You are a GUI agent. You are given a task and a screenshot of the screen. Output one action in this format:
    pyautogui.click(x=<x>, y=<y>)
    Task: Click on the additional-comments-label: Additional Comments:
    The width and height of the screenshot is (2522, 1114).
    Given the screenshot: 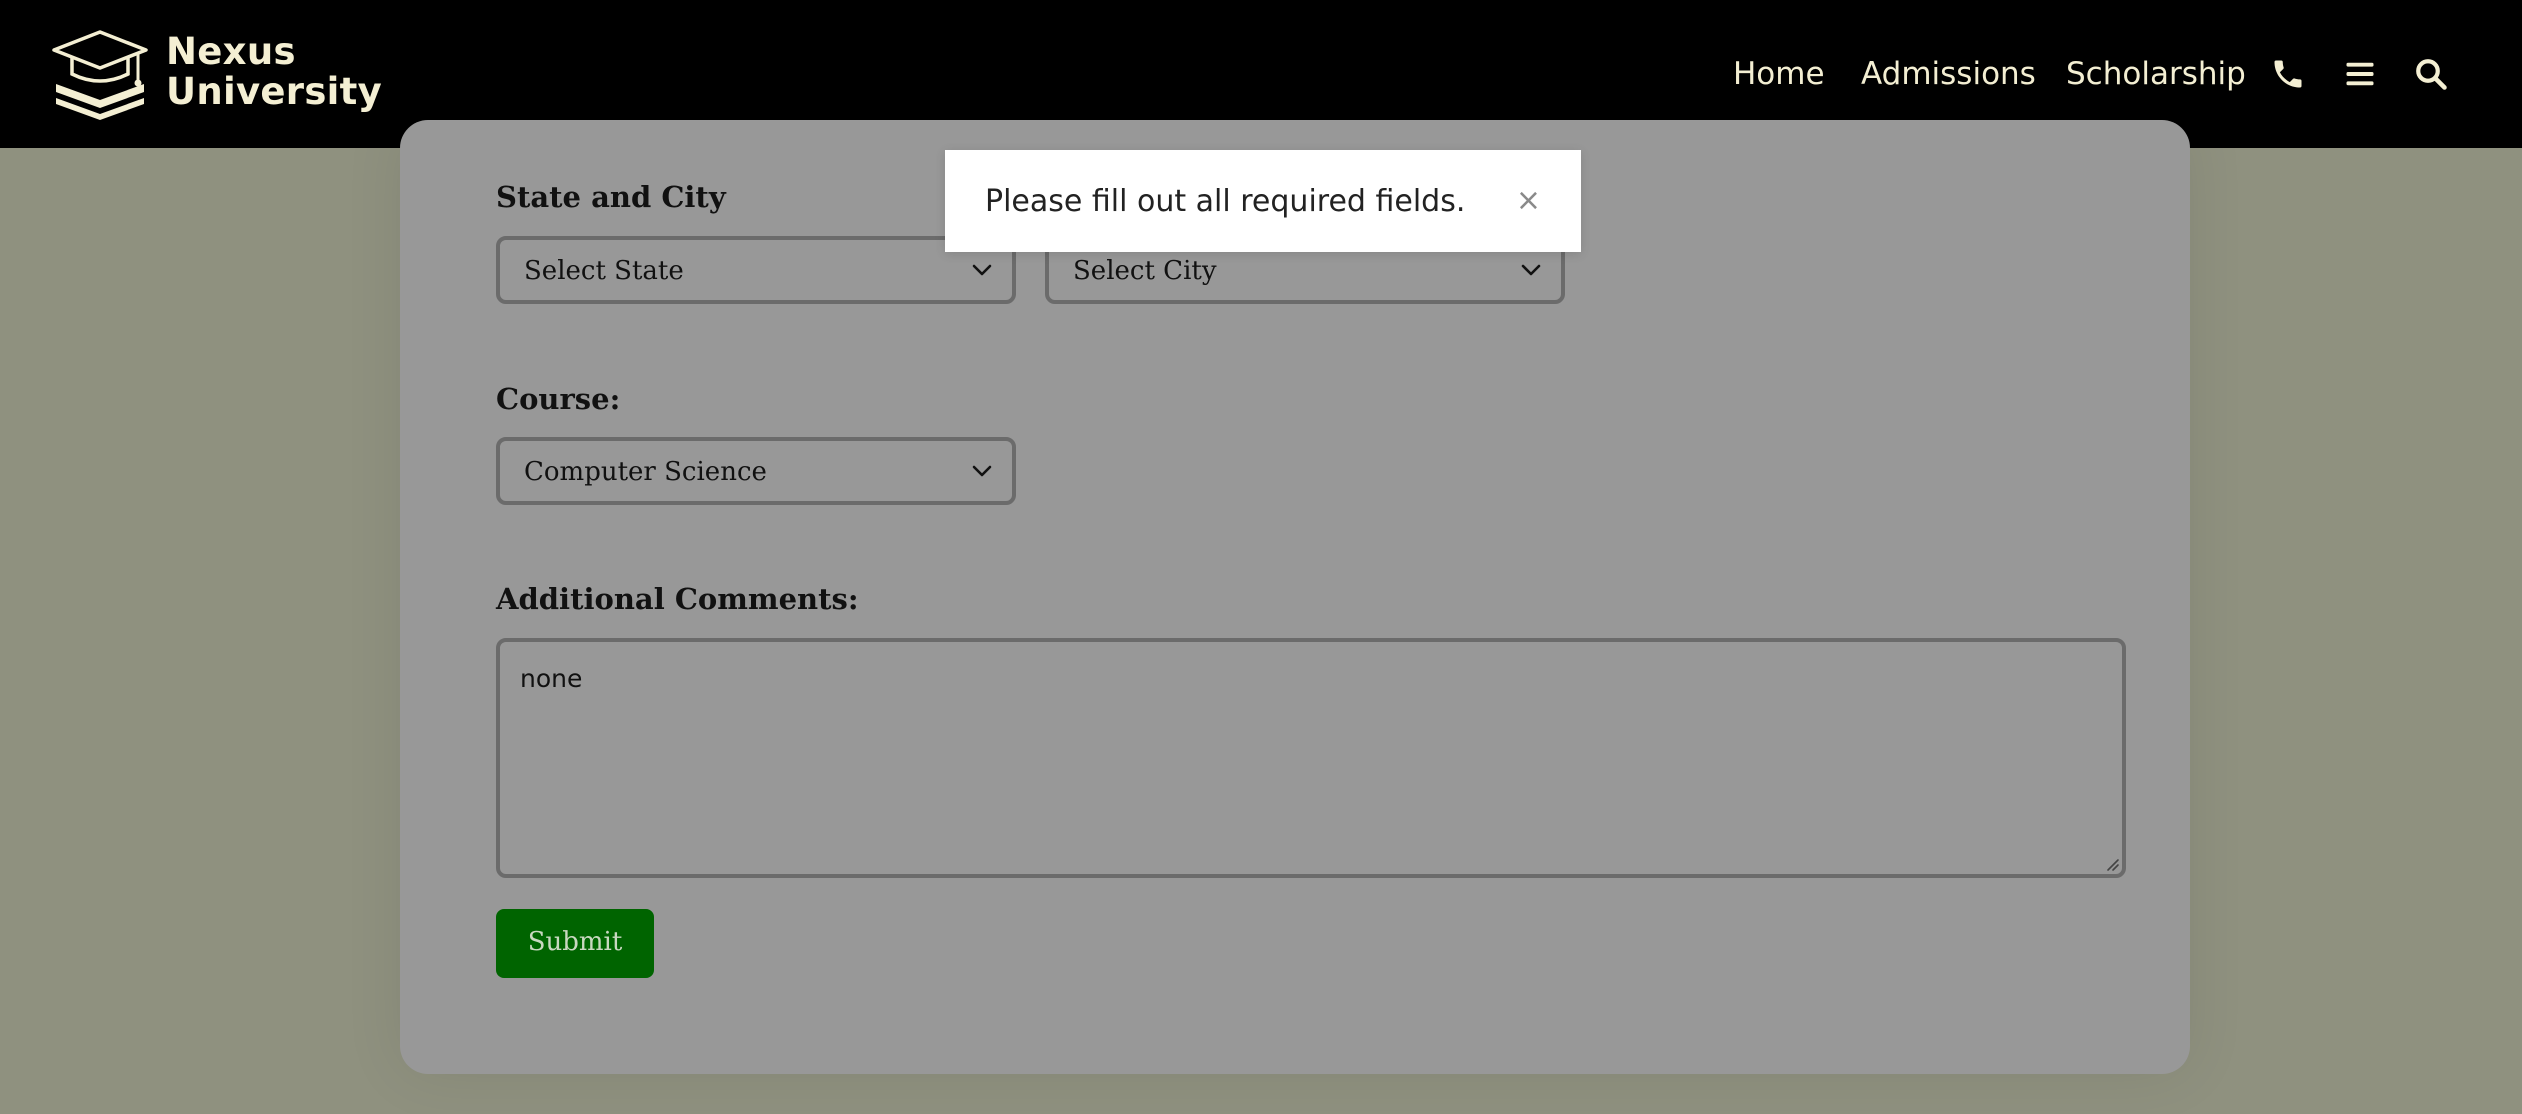 What is the action you would take?
    pyautogui.click(x=677, y=599)
    